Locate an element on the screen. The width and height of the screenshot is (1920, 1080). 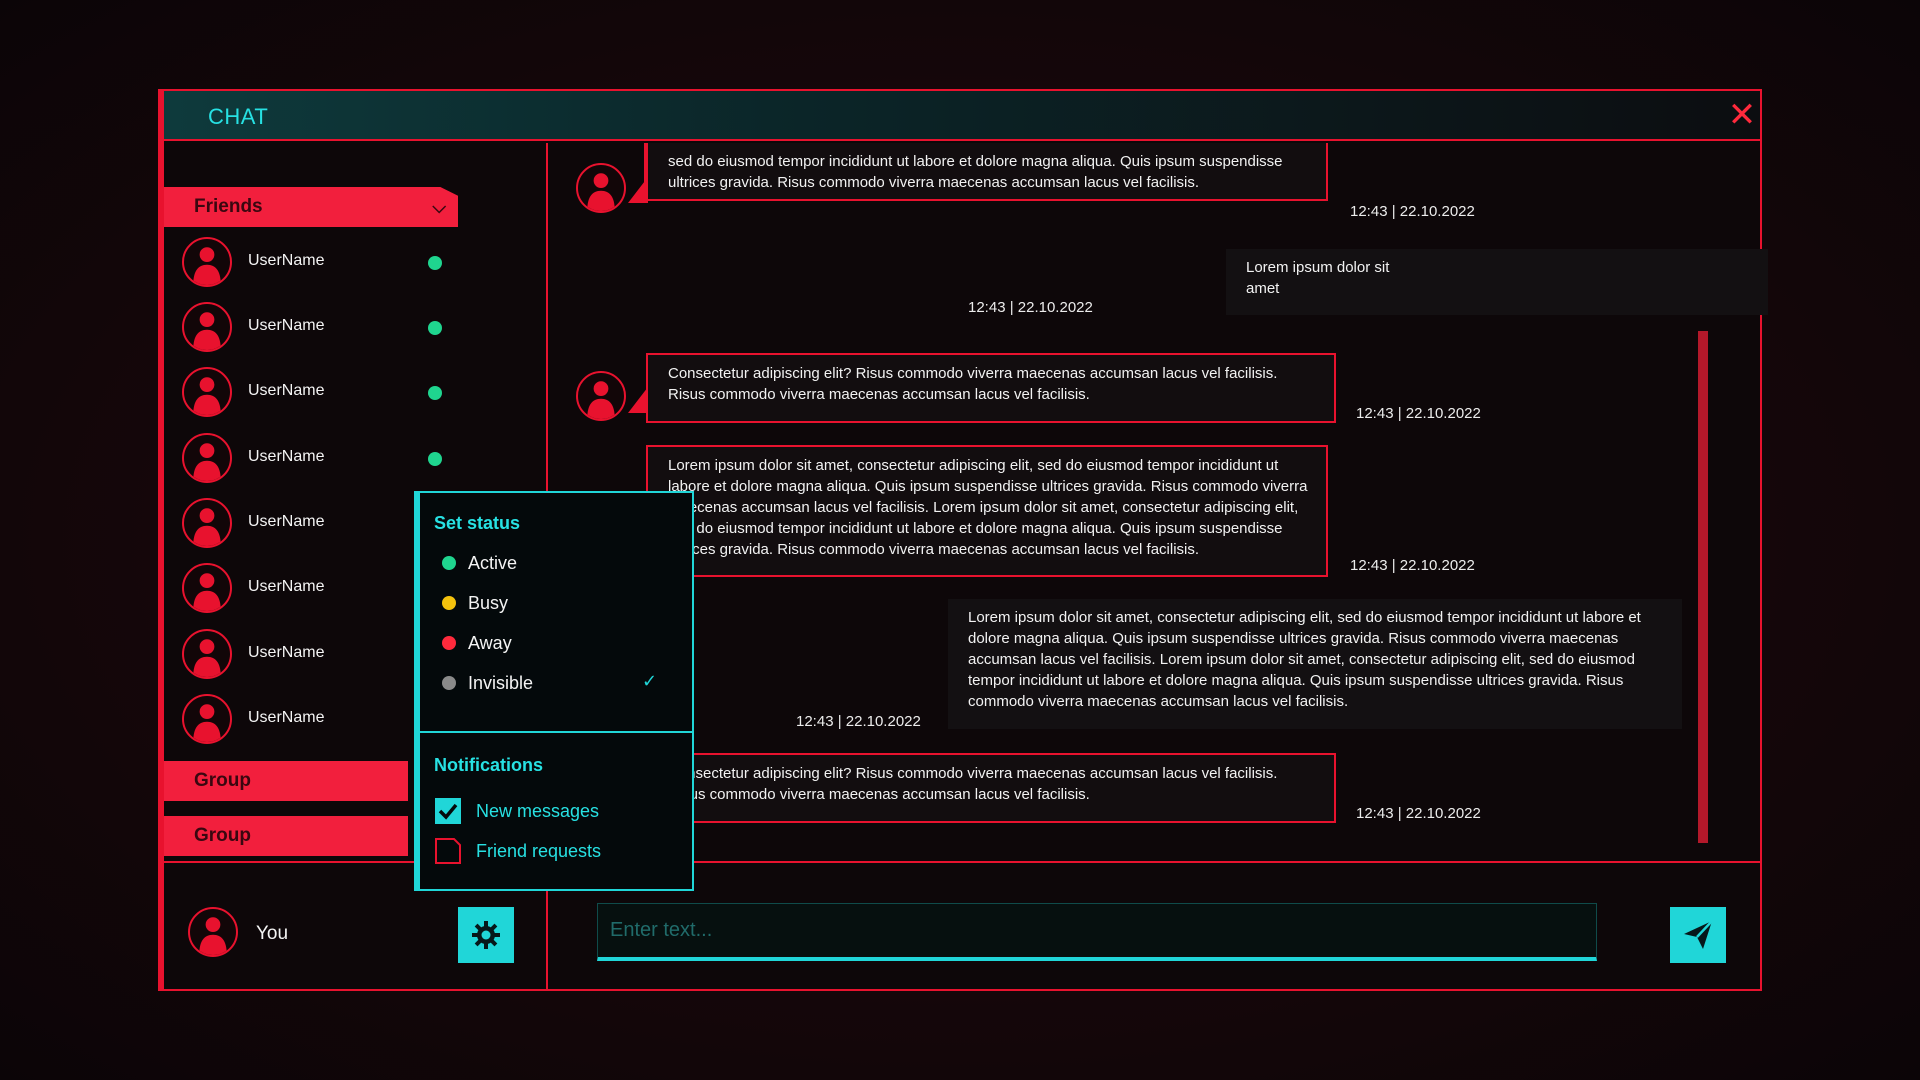
window-title: CHAT is located at coordinates (238, 116).